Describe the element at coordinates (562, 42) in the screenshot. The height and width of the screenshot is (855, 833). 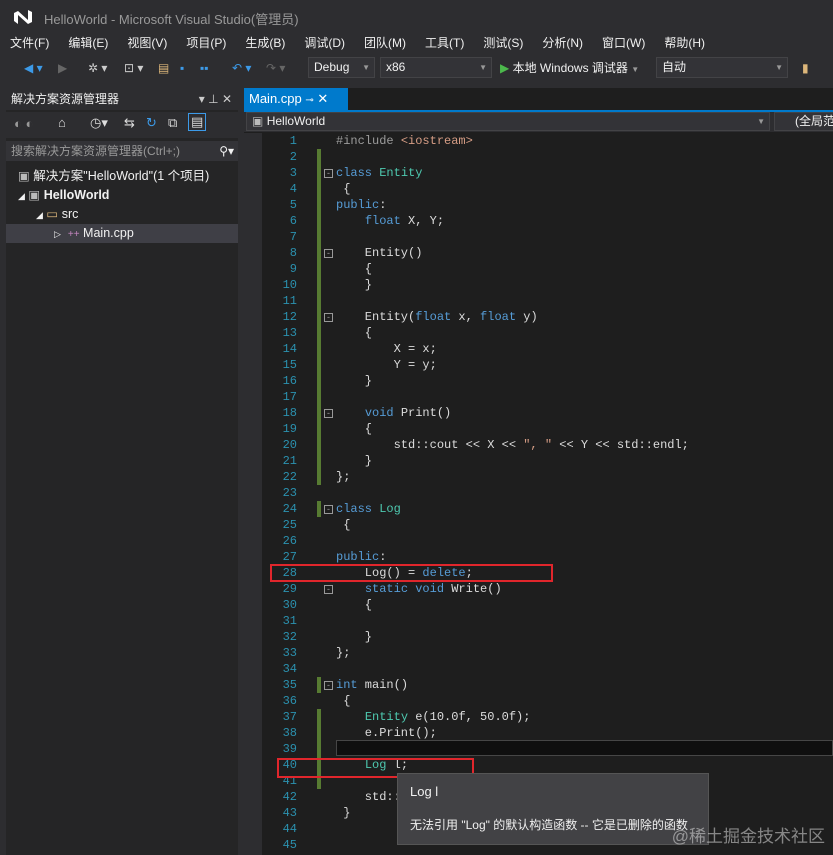
I see `menu-item: 分析(N)` at that location.